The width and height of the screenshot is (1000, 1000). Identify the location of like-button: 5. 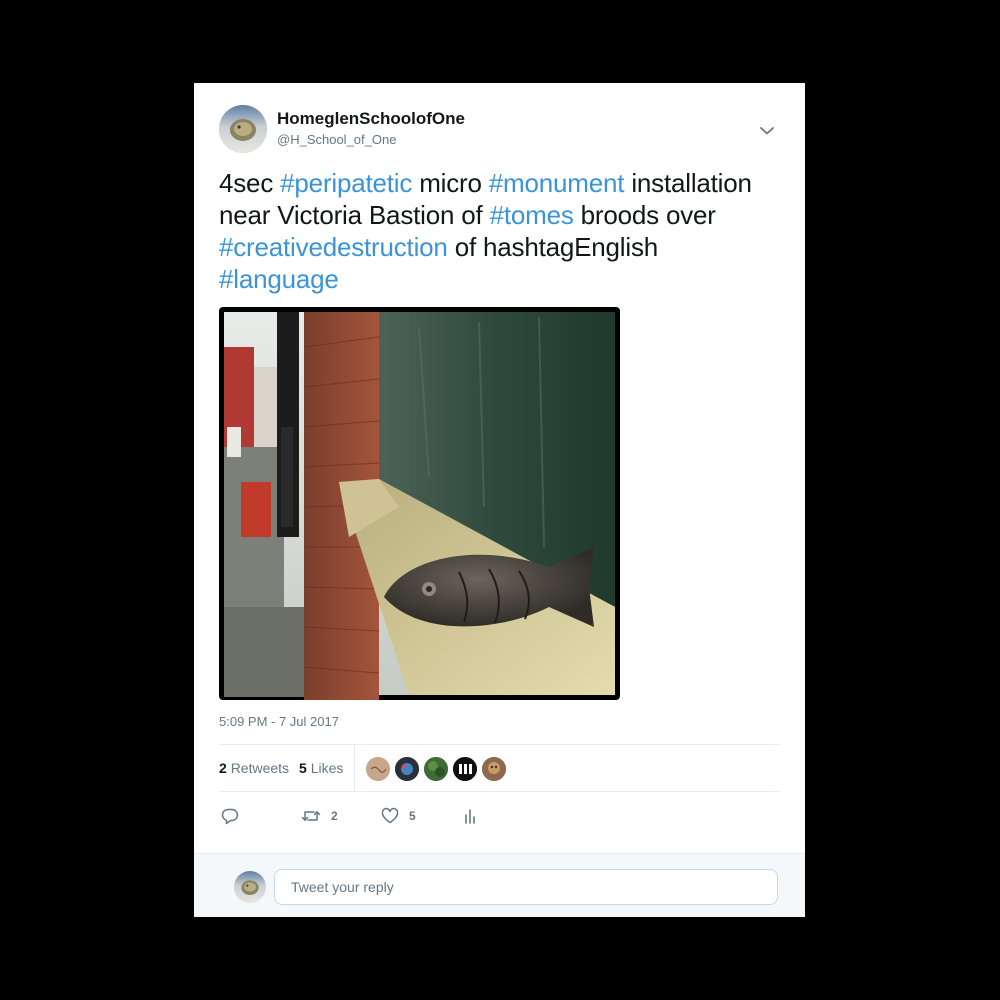
(398, 816).